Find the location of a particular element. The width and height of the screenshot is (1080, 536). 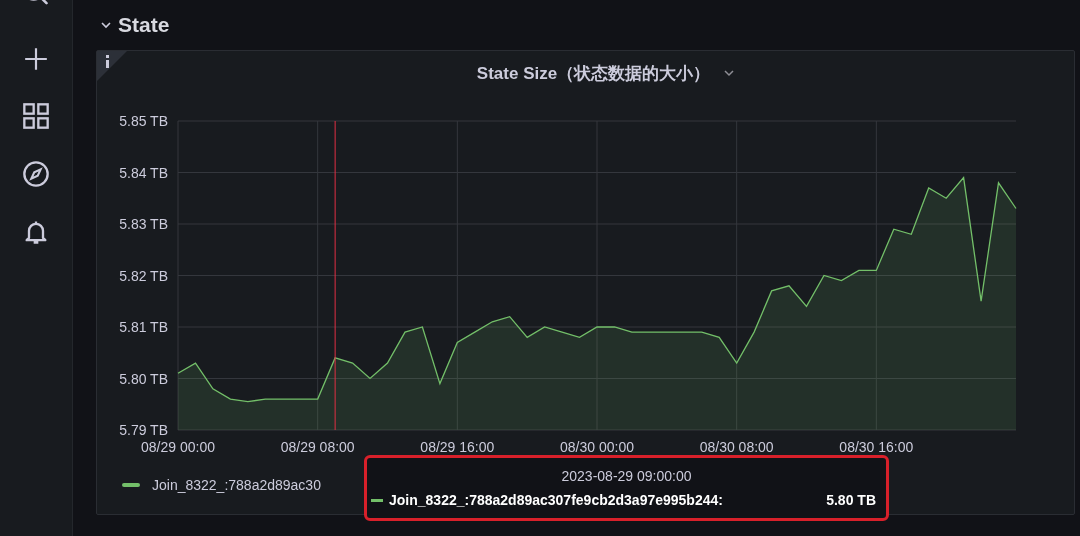

y-tick-label: 5.82 TB is located at coordinates (143, 275).